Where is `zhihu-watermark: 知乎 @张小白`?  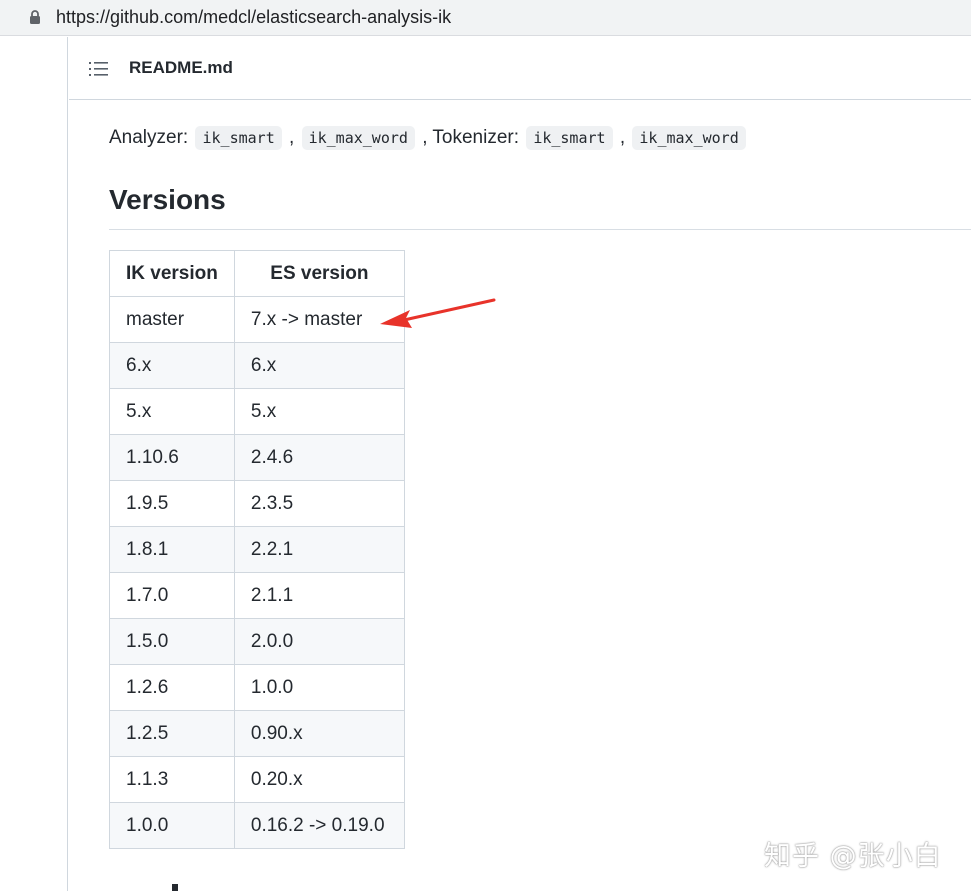
zhihu-watermark: 知乎 @张小白 is located at coordinates (853, 856).